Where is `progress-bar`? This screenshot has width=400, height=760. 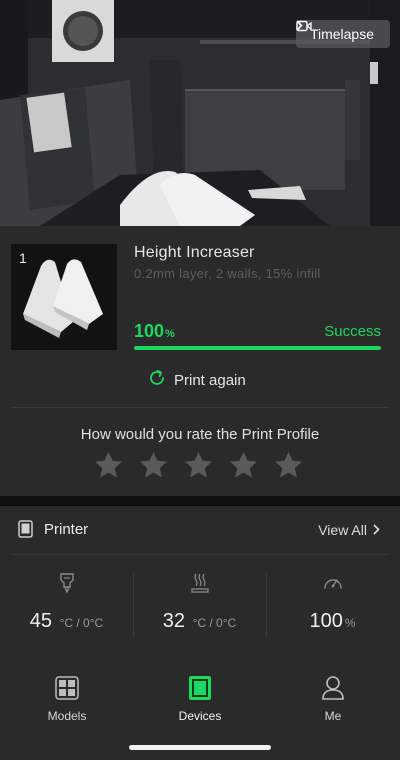 progress-bar is located at coordinates (257, 348).